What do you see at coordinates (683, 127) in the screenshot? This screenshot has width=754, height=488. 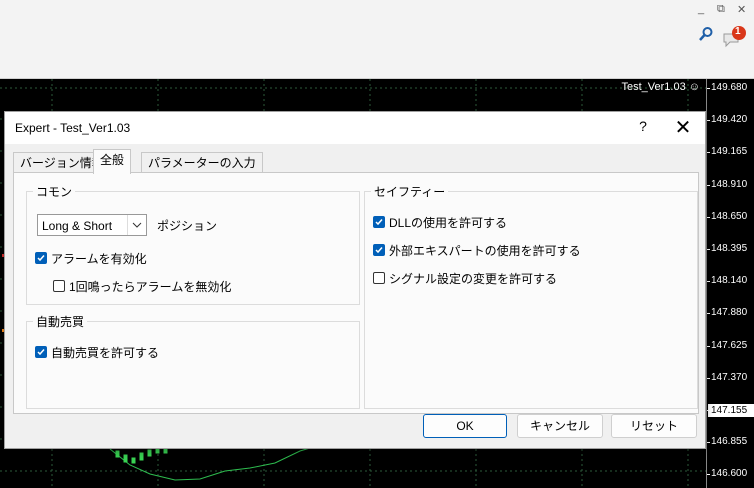 I see `dialog-close-button: ✕` at bounding box center [683, 127].